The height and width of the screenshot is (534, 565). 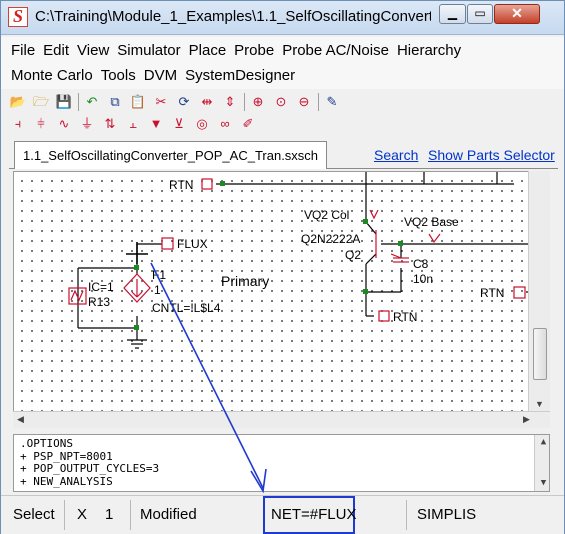 I want to click on annotation-arrow, so click(x=208, y=378).